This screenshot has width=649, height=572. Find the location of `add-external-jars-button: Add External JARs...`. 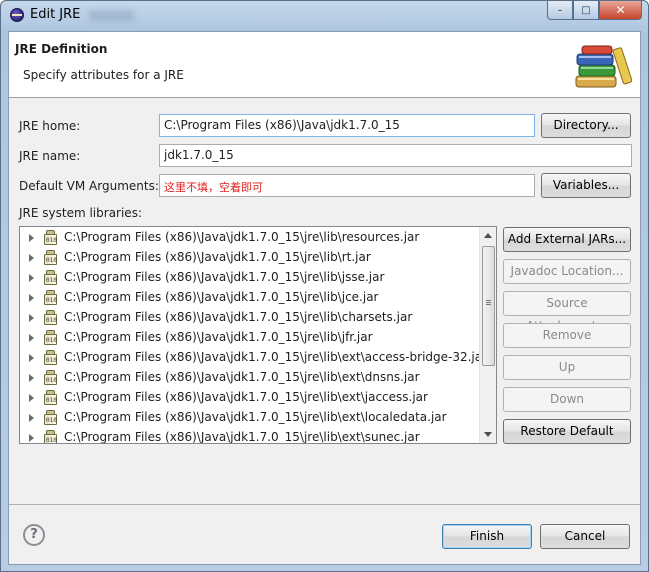

add-external-jars-button: Add External JARs... is located at coordinates (567, 239).